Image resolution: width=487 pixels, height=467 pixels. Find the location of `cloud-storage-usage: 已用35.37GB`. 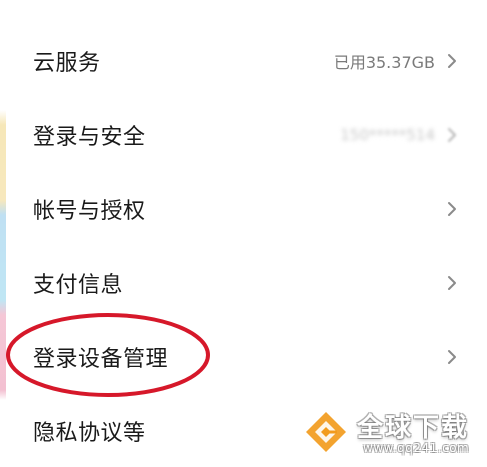

cloud-storage-usage: 已用35.37GB is located at coordinates (384, 62).